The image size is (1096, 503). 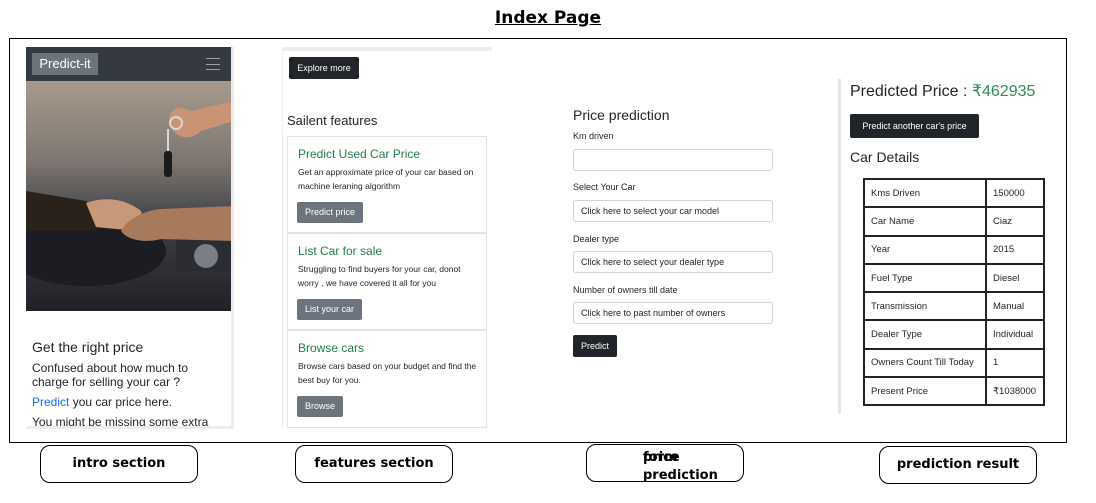 I want to click on browse-button: Browse, so click(x=320, y=406).